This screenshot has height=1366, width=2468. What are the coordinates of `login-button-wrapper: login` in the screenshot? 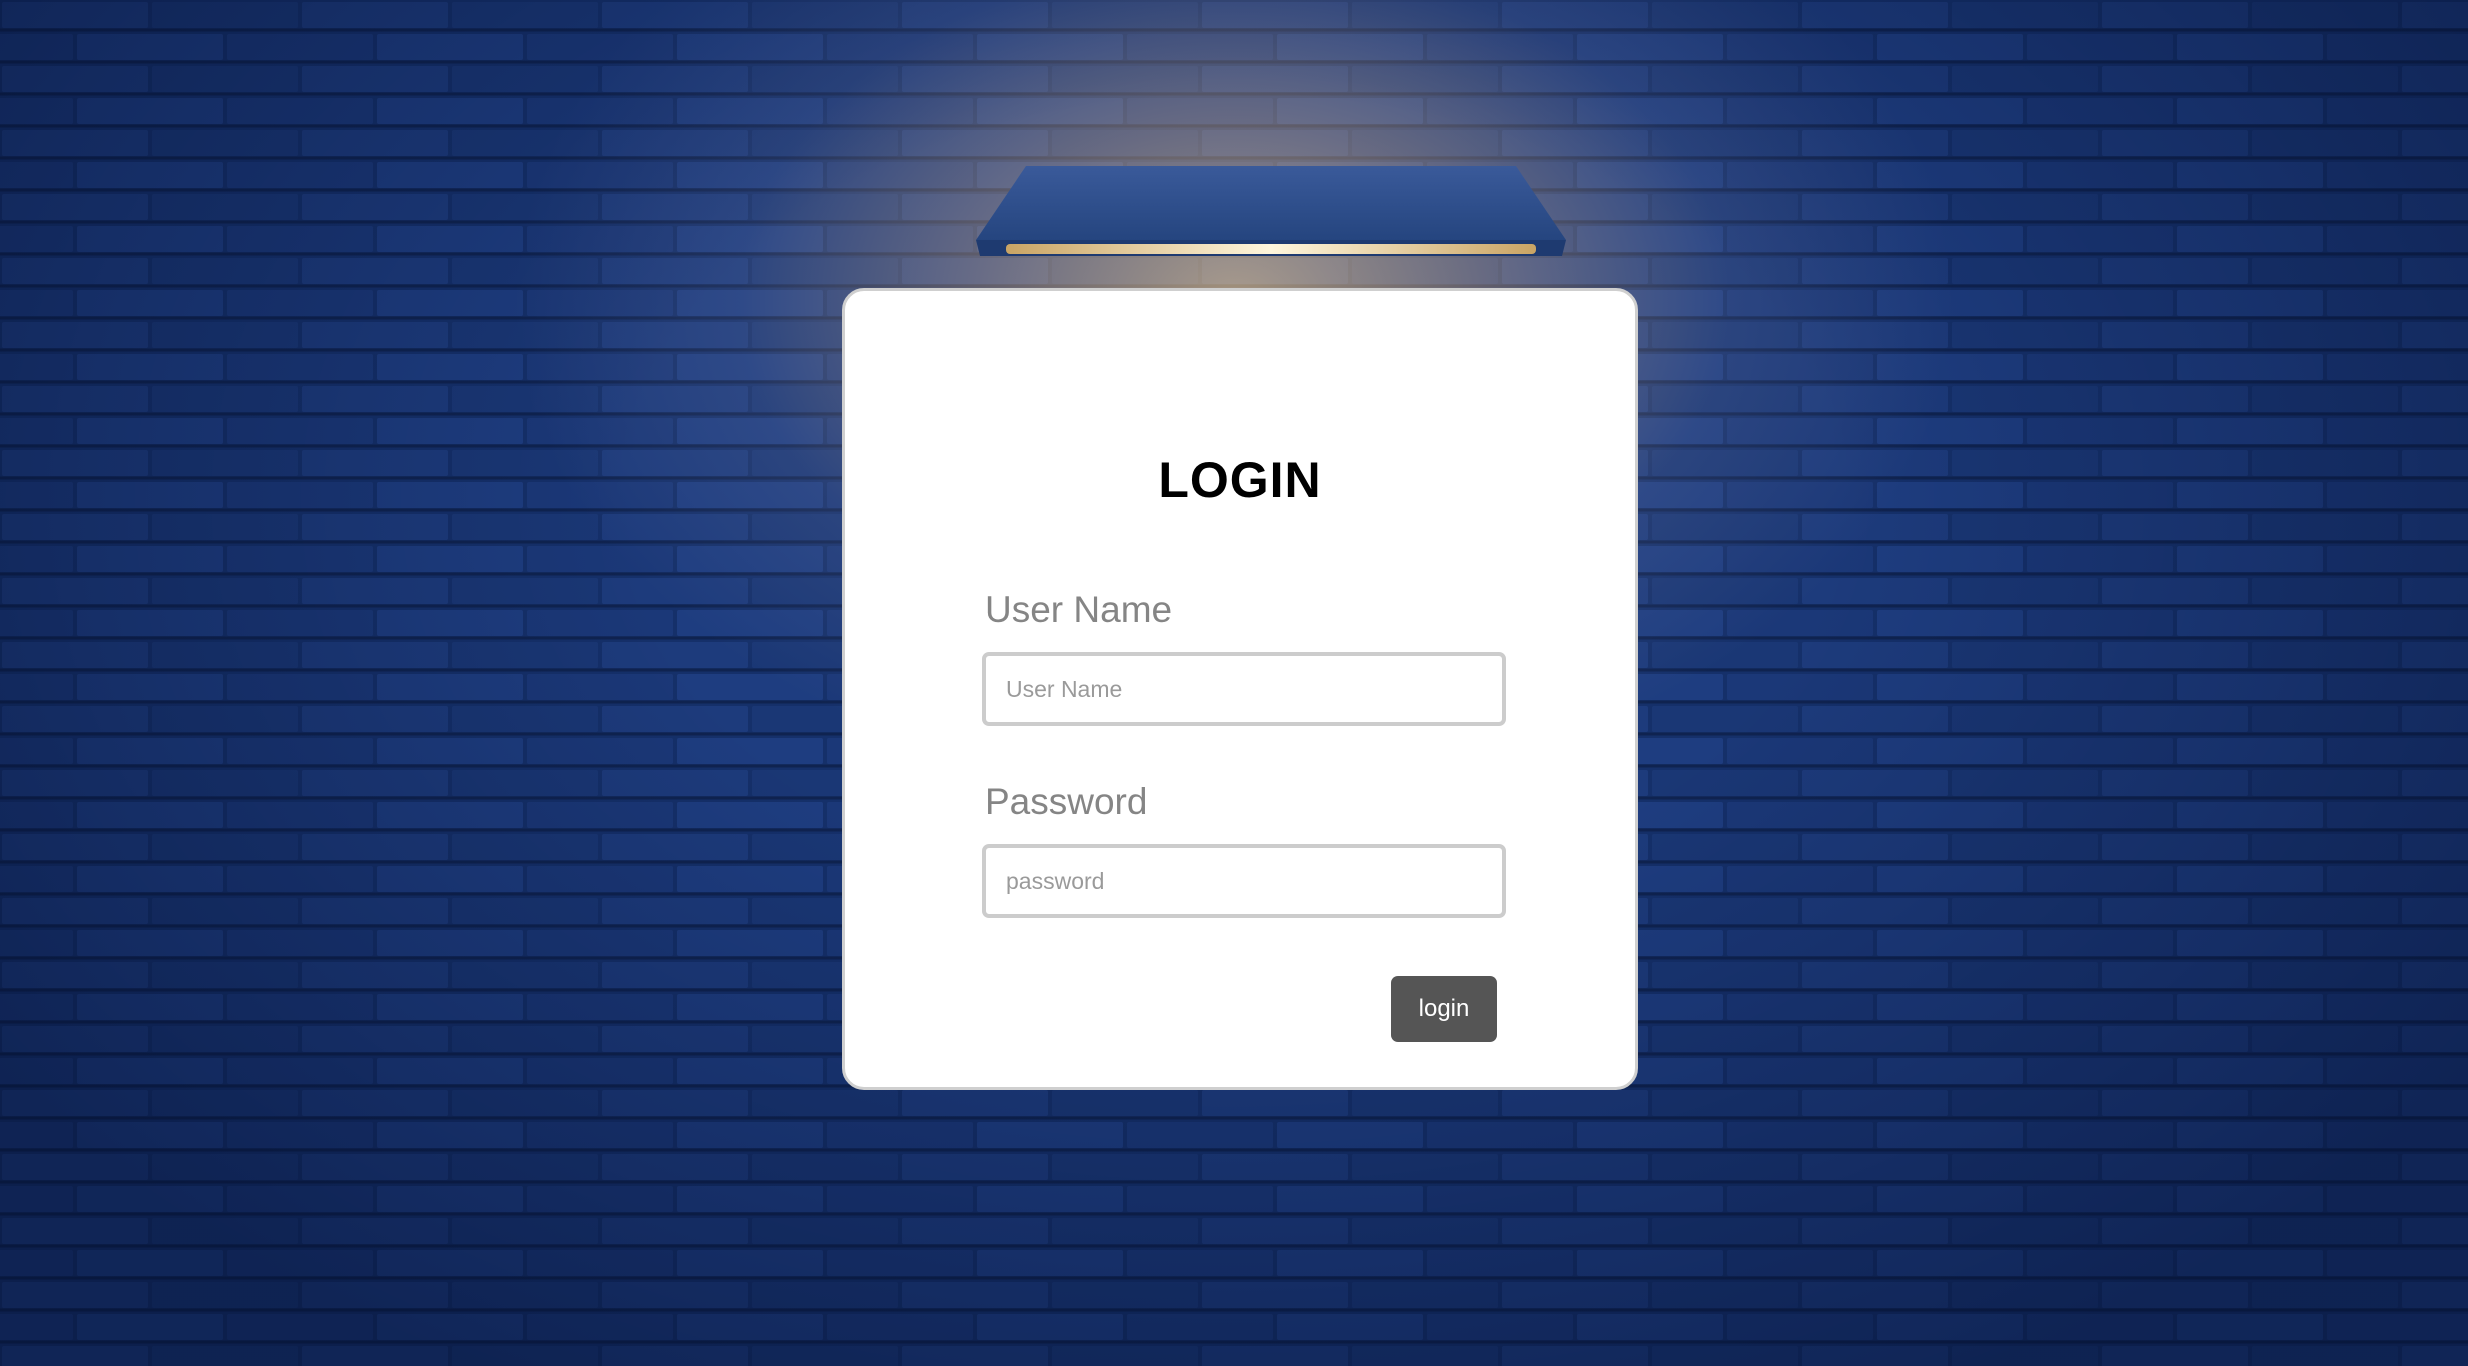 It's located at (1444, 1009).